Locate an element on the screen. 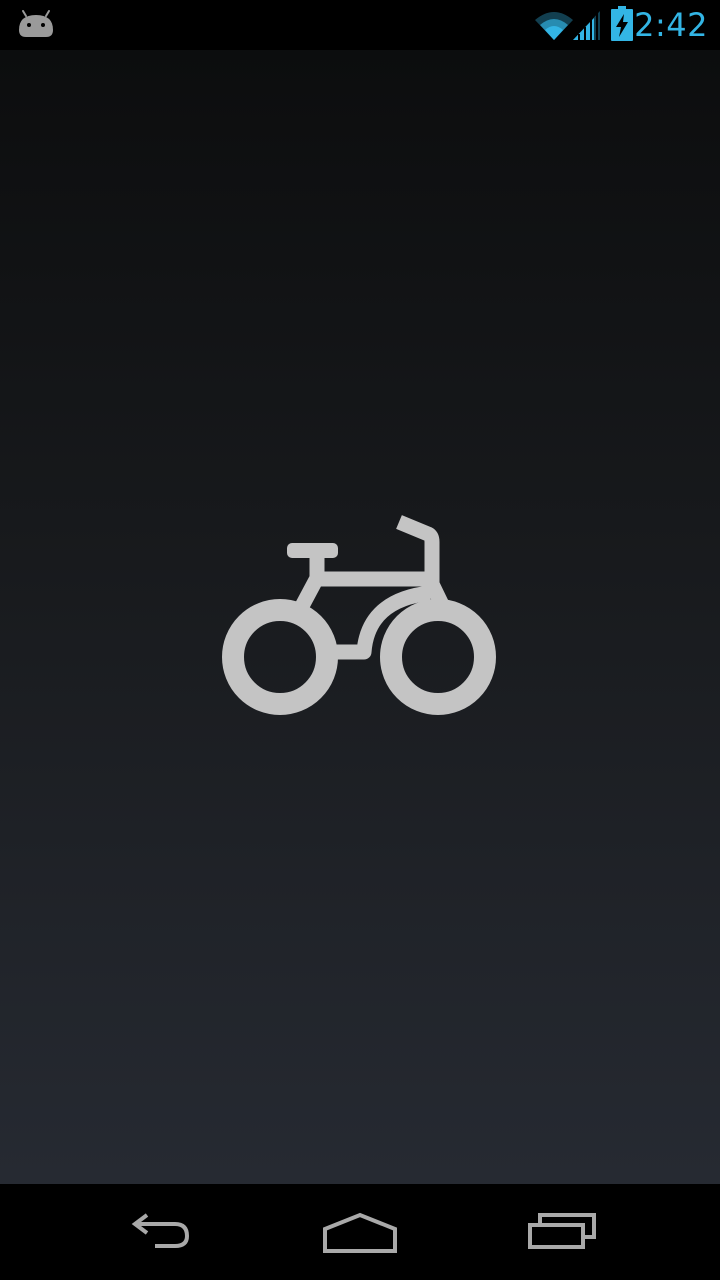 This screenshot has height=1280, width=720. home-icon is located at coordinates (360, 1232).